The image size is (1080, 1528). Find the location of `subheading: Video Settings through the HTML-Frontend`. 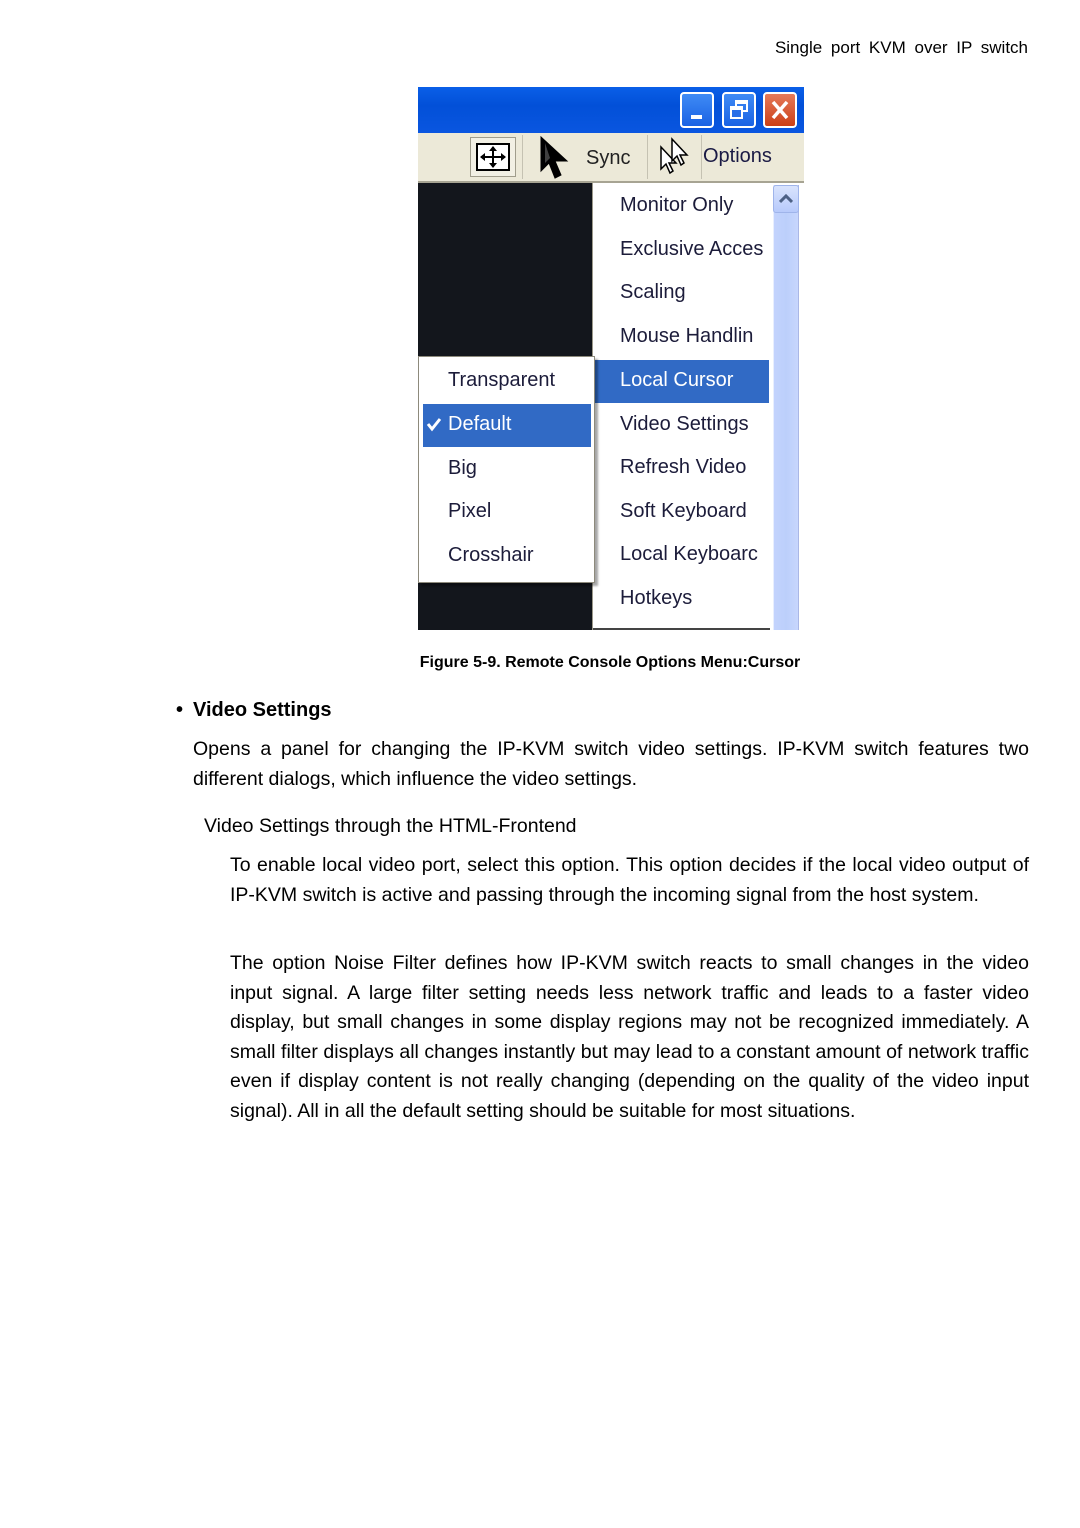

subheading: Video Settings through the HTML-Frontend is located at coordinates (390, 826).